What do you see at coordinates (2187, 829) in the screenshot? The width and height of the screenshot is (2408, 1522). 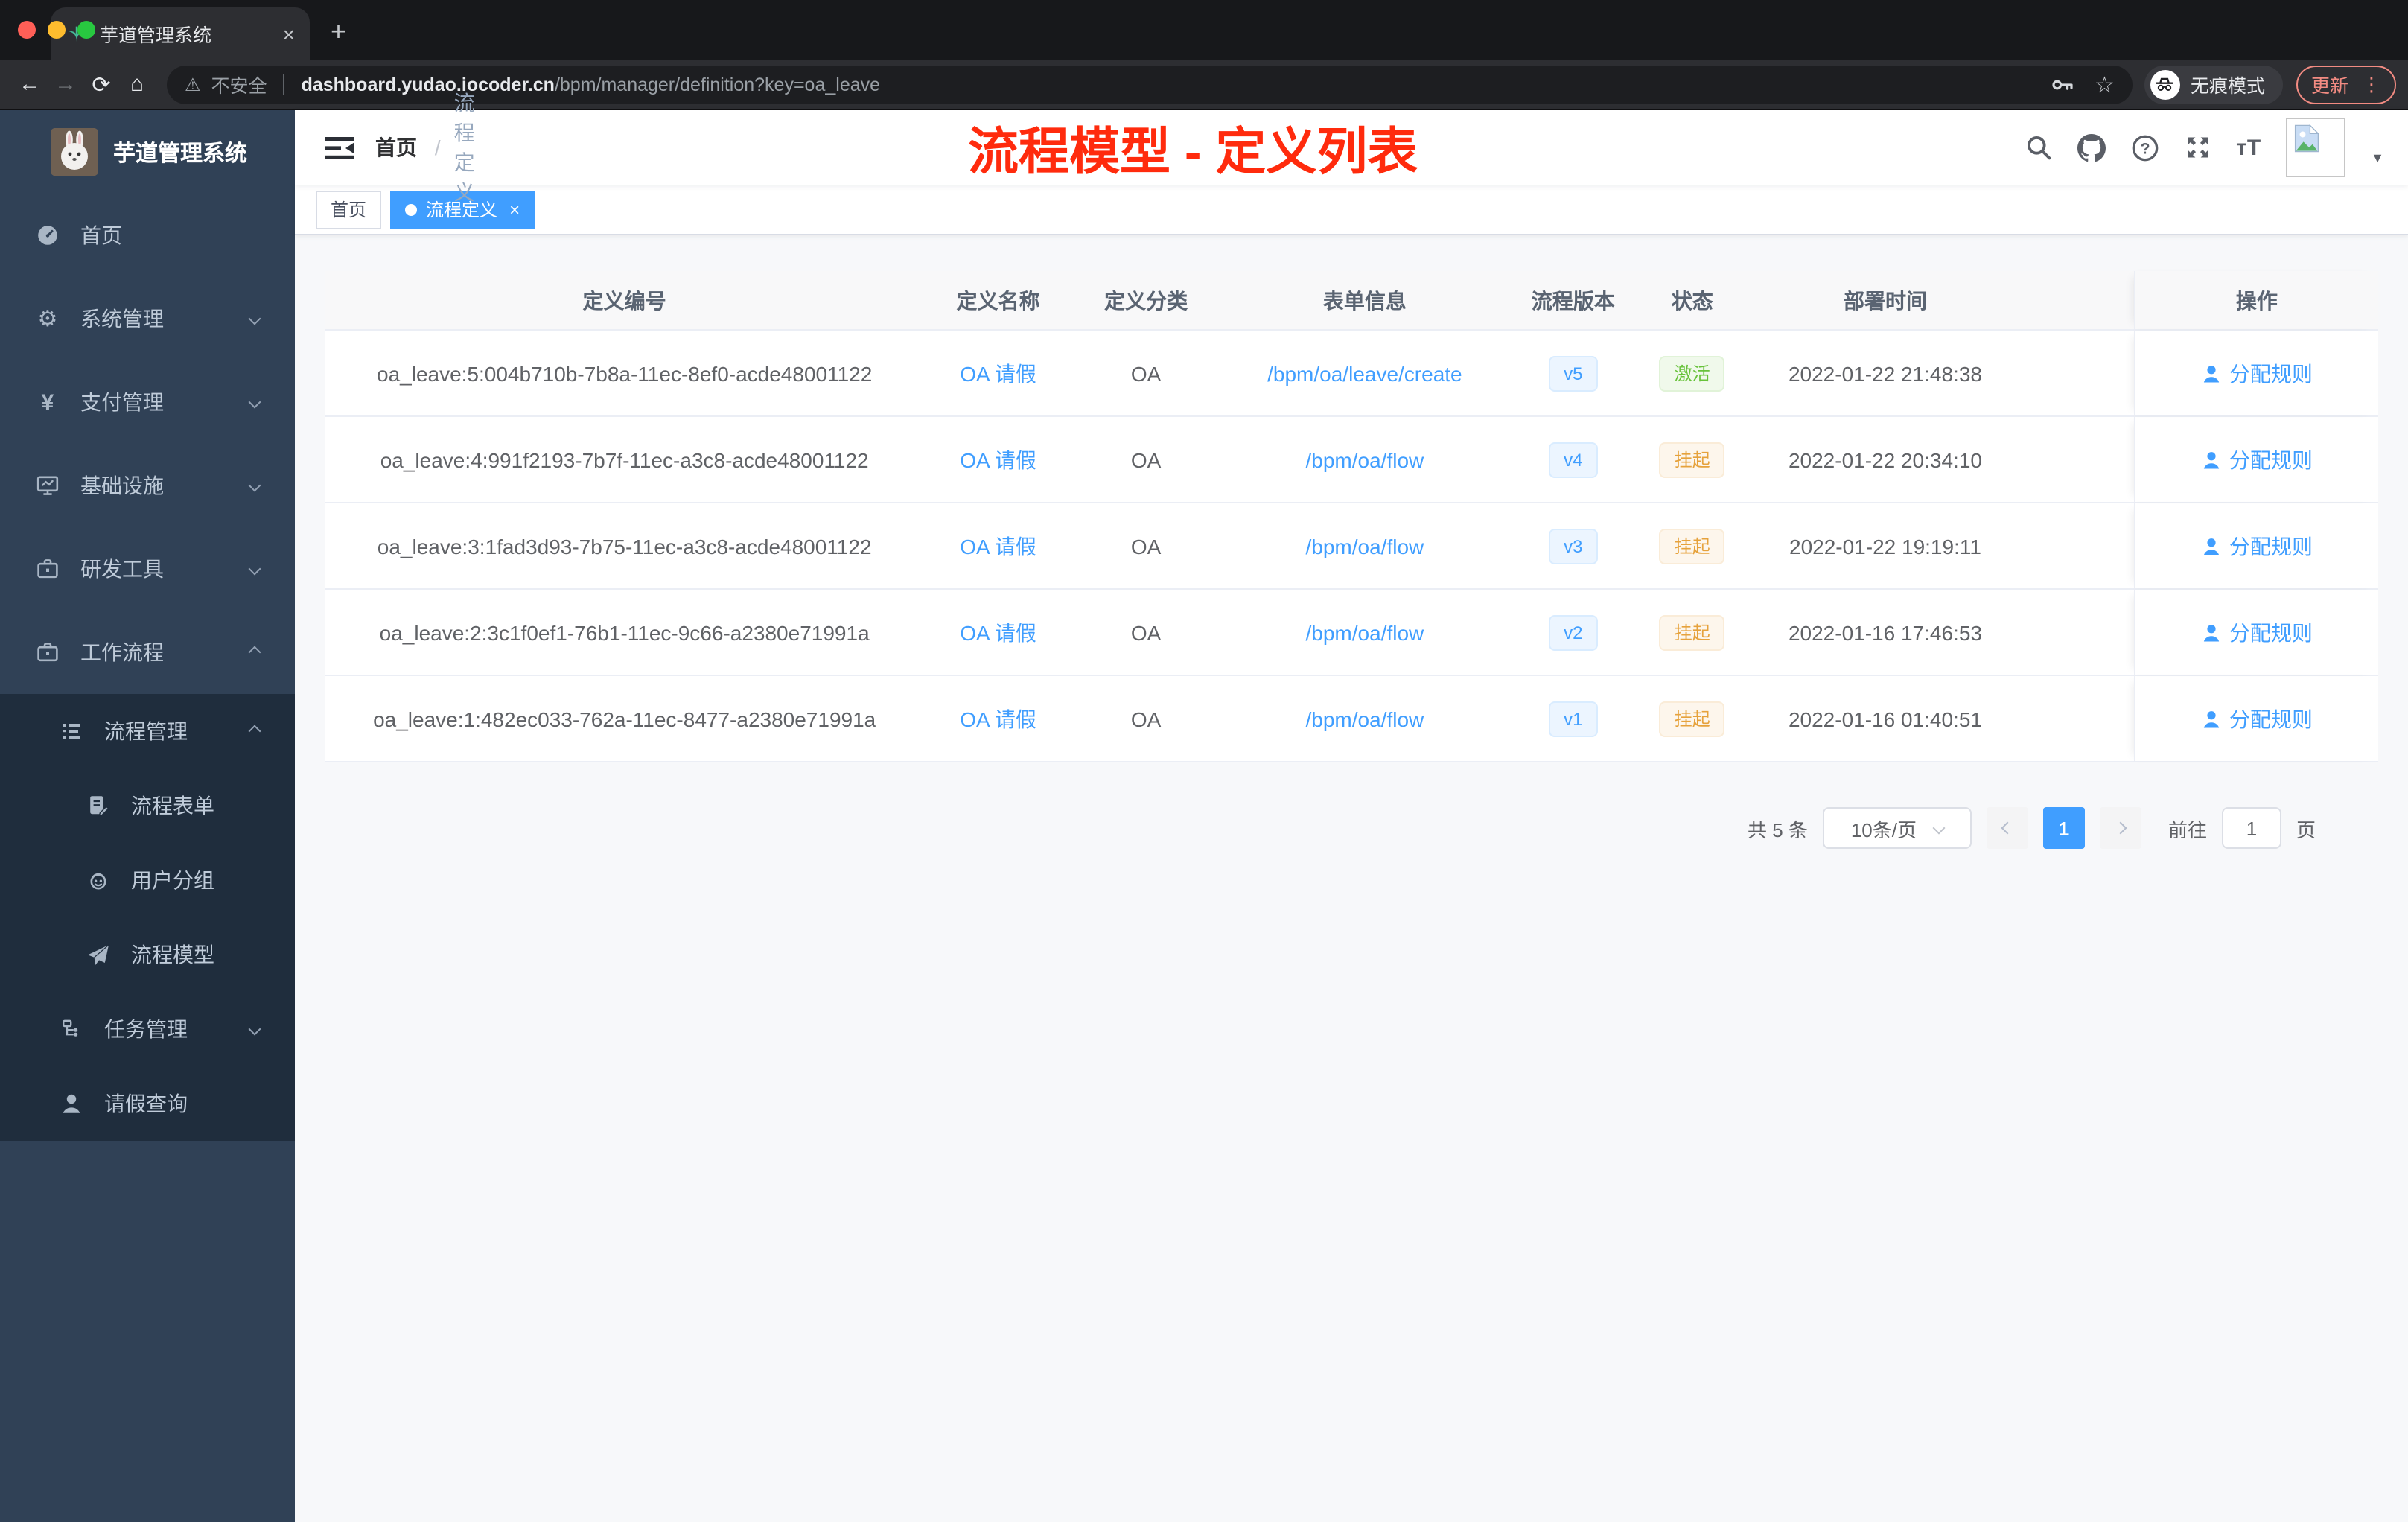 I see `goto-label: 前往` at bounding box center [2187, 829].